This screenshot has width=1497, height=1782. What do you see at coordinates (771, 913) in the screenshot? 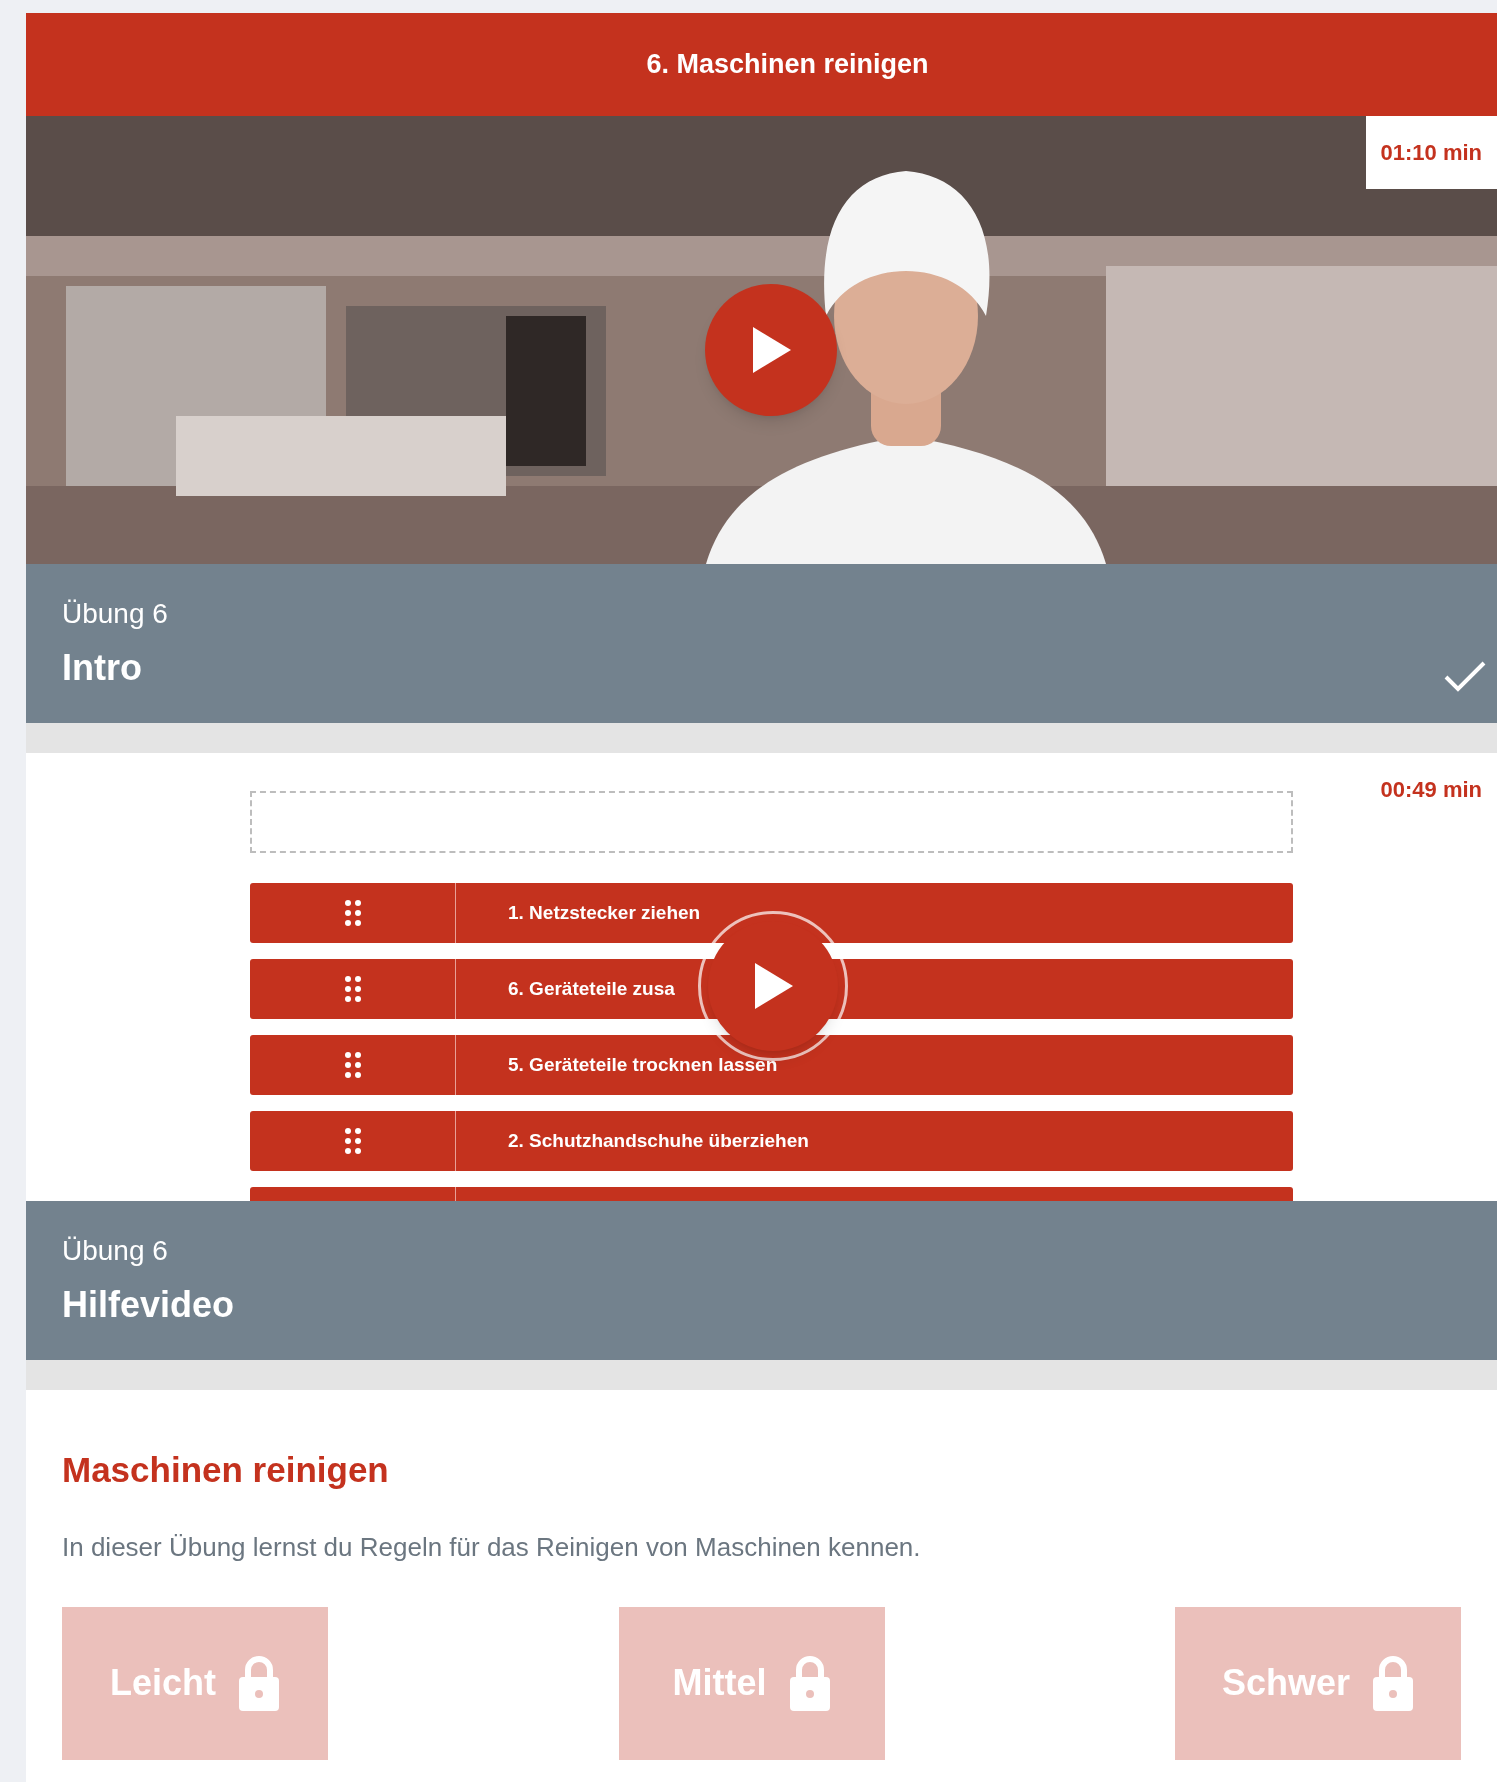
I see `sortable-item: 1. Netzstecker ziehen` at bounding box center [771, 913].